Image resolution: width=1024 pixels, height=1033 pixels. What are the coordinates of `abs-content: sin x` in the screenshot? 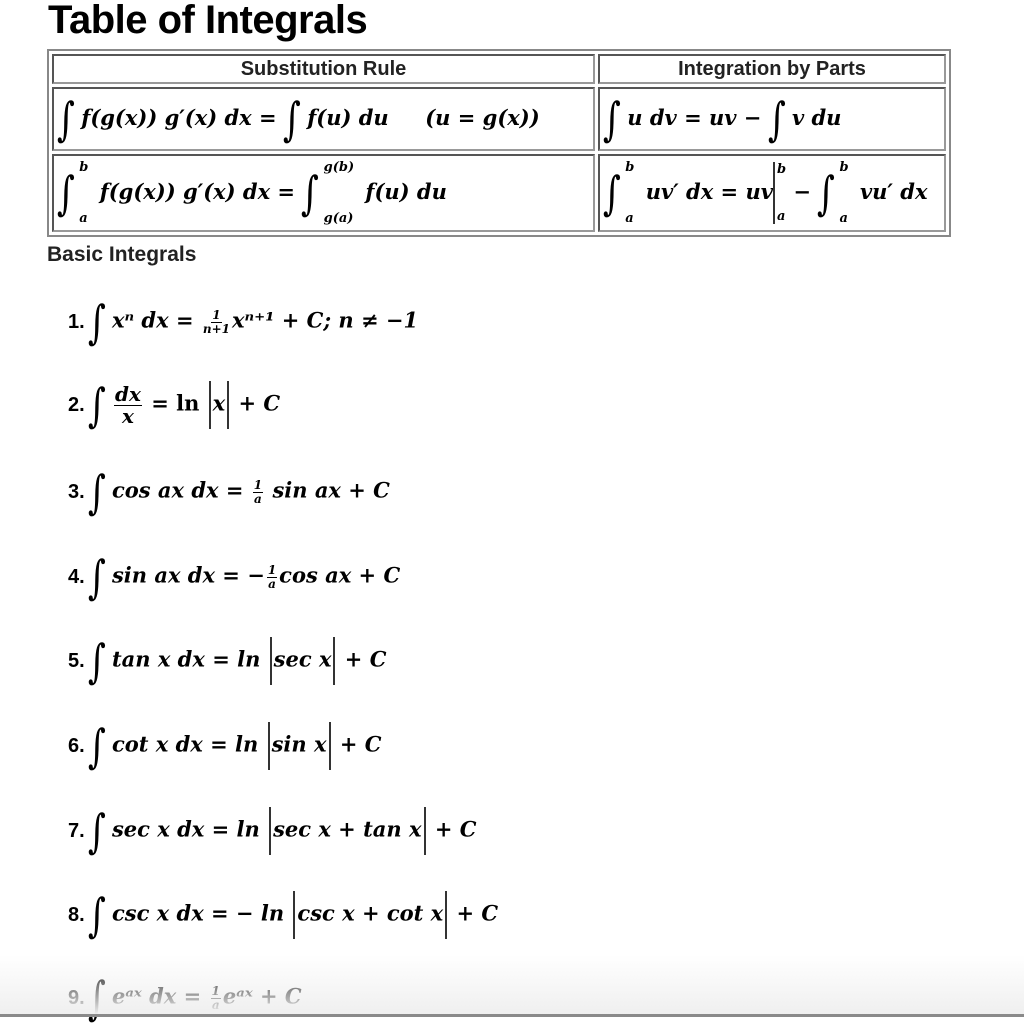 It's located at (299, 744).